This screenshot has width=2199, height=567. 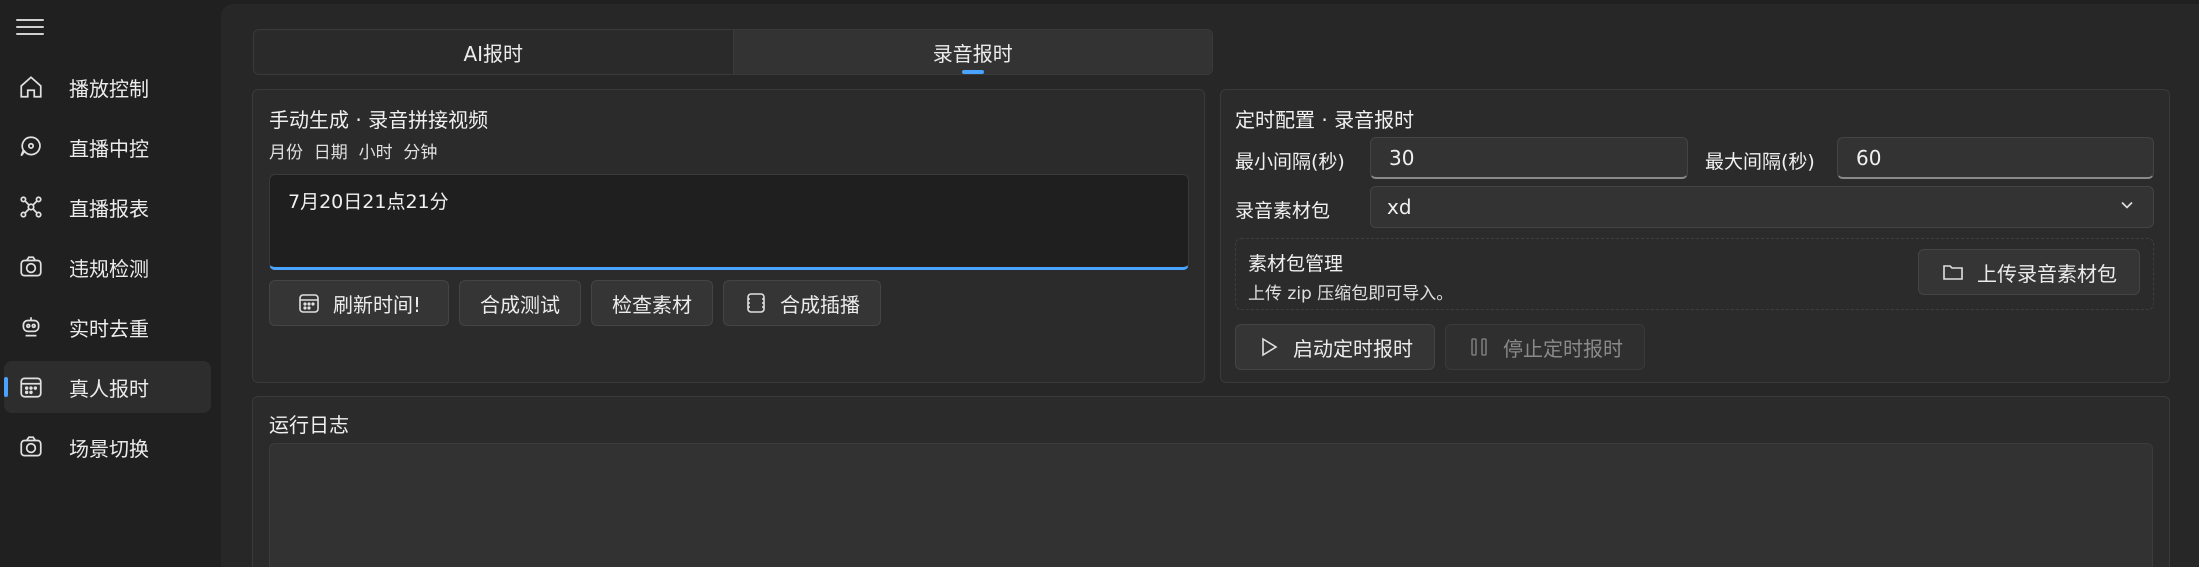 I want to click on stop-timer-button: 停止定时报时, so click(x=1545, y=347).